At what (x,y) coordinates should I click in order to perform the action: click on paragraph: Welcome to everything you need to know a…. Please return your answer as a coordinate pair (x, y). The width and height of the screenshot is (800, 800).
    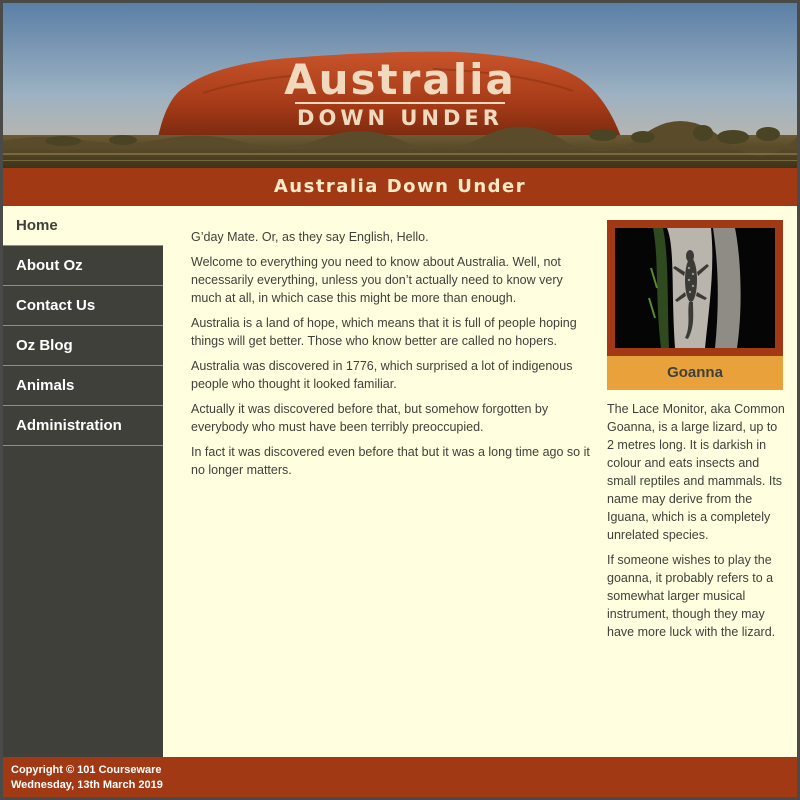
    Looking at the image, I should click on (377, 280).